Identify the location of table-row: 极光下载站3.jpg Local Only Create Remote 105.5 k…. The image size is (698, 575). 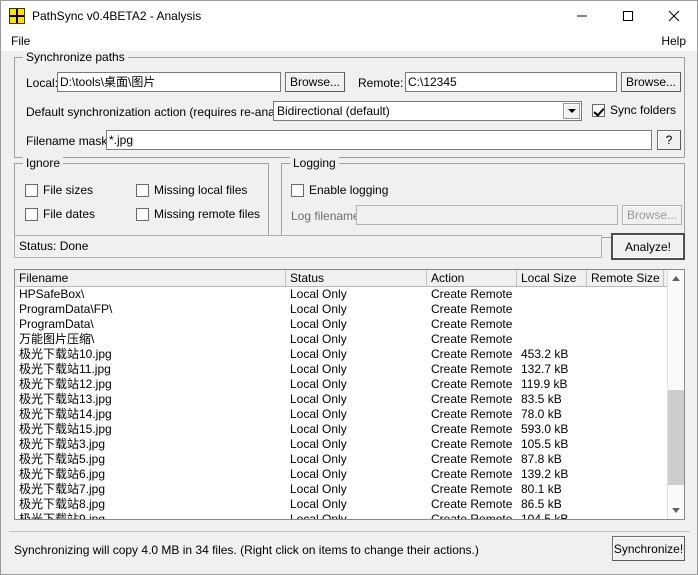
(341, 444).